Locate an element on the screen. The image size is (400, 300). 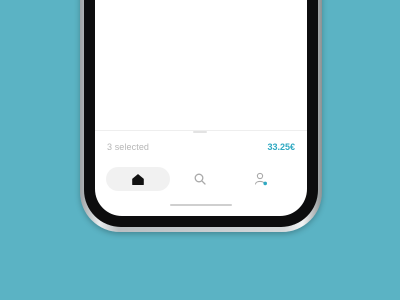
selected-count-label: 3 selected is located at coordinates (128, 147).